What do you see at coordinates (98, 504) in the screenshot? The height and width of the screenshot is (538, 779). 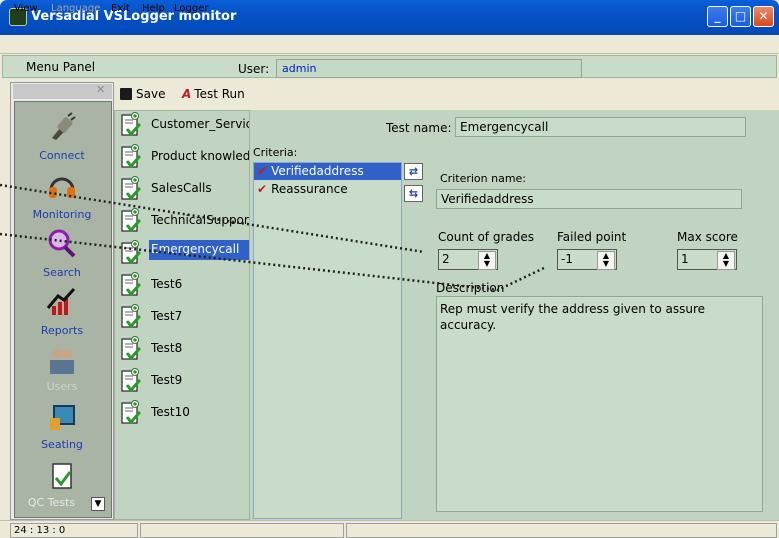 I see `chevron-down-icon: ▼` at bounding box center [98, 504].